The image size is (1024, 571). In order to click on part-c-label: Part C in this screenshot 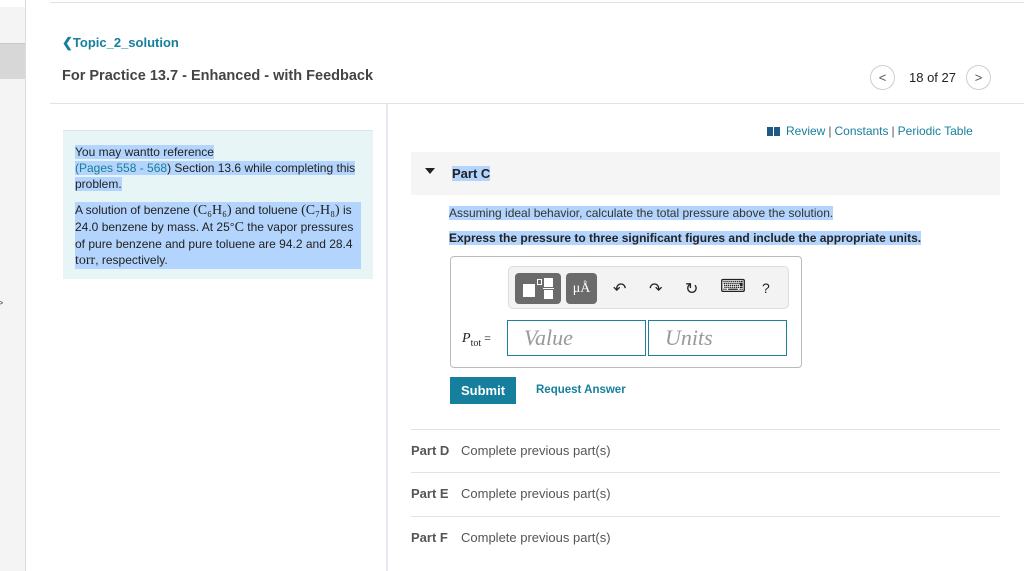, I will do `click(471, 173)`.